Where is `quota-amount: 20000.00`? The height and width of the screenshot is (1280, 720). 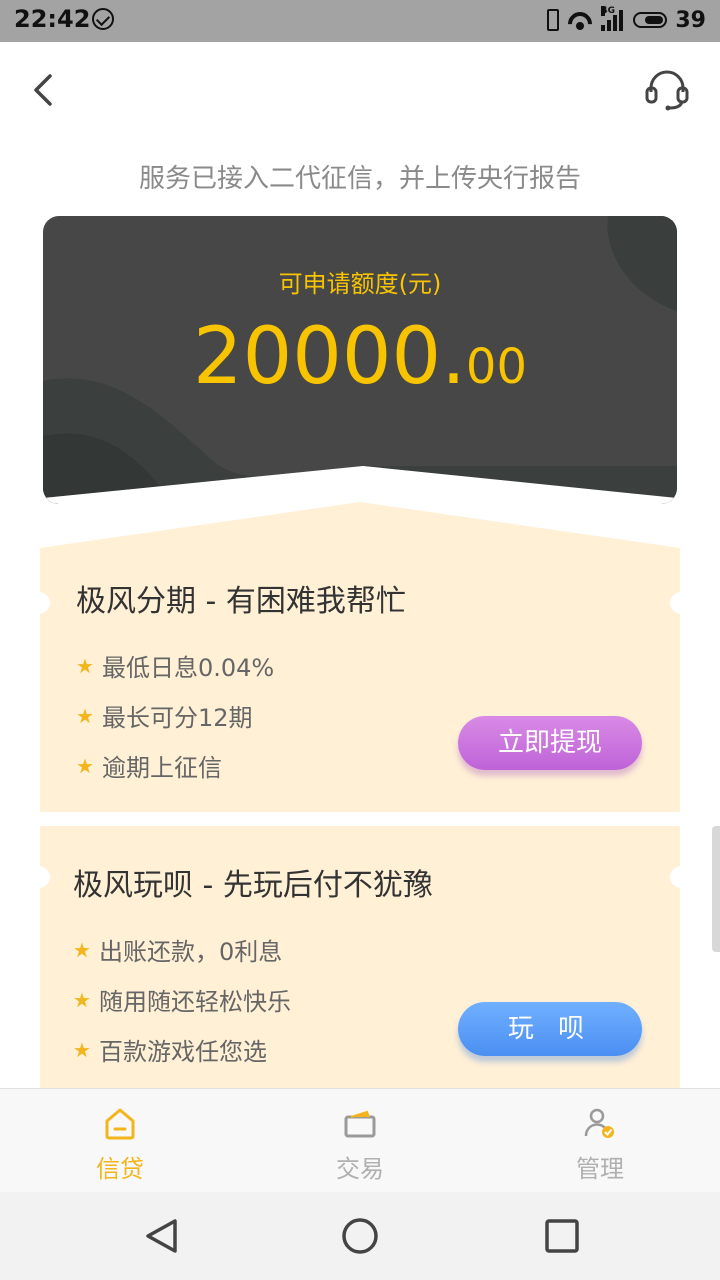 quota-amount: 20000.00 is located at coordinates (360, 357).